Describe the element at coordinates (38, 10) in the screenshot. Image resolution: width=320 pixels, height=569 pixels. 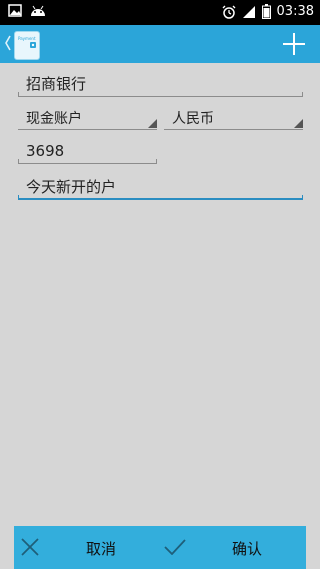
I see `android-icon` at that location.